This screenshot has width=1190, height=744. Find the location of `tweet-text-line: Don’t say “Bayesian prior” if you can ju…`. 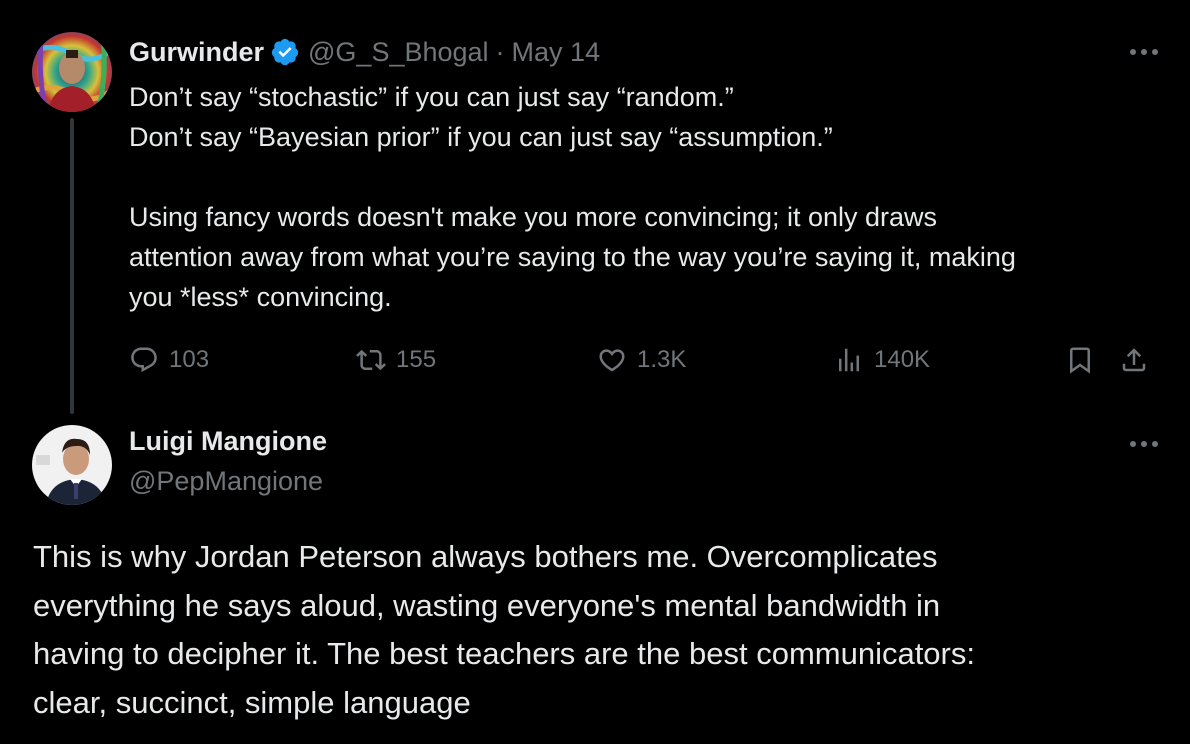

tweet-text-line: Don’t say “Bayesian prior” if you can ju… is located at coordinates (481, 137).